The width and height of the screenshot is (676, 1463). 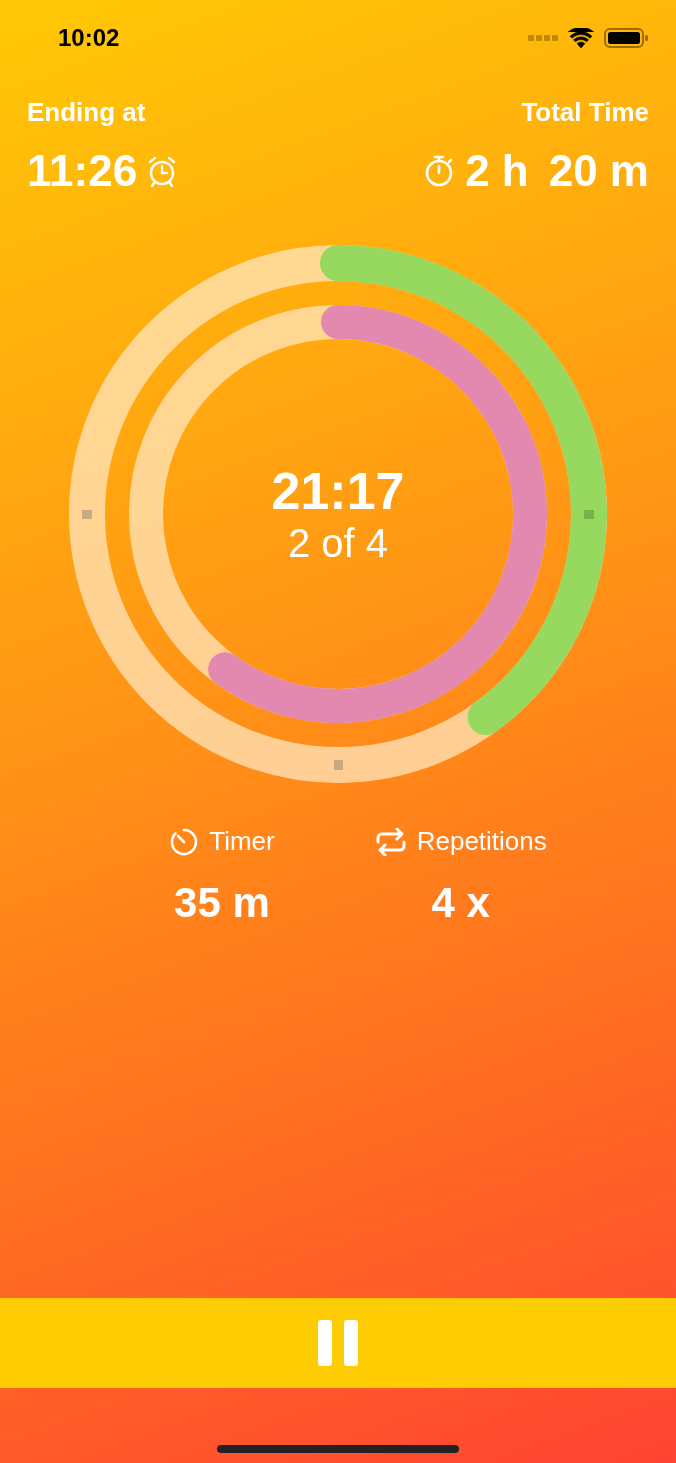 What do you see at coordinates (242, 841) in the screenshot?
I see `stat-label: Timer` at bounding box center [242, 841].